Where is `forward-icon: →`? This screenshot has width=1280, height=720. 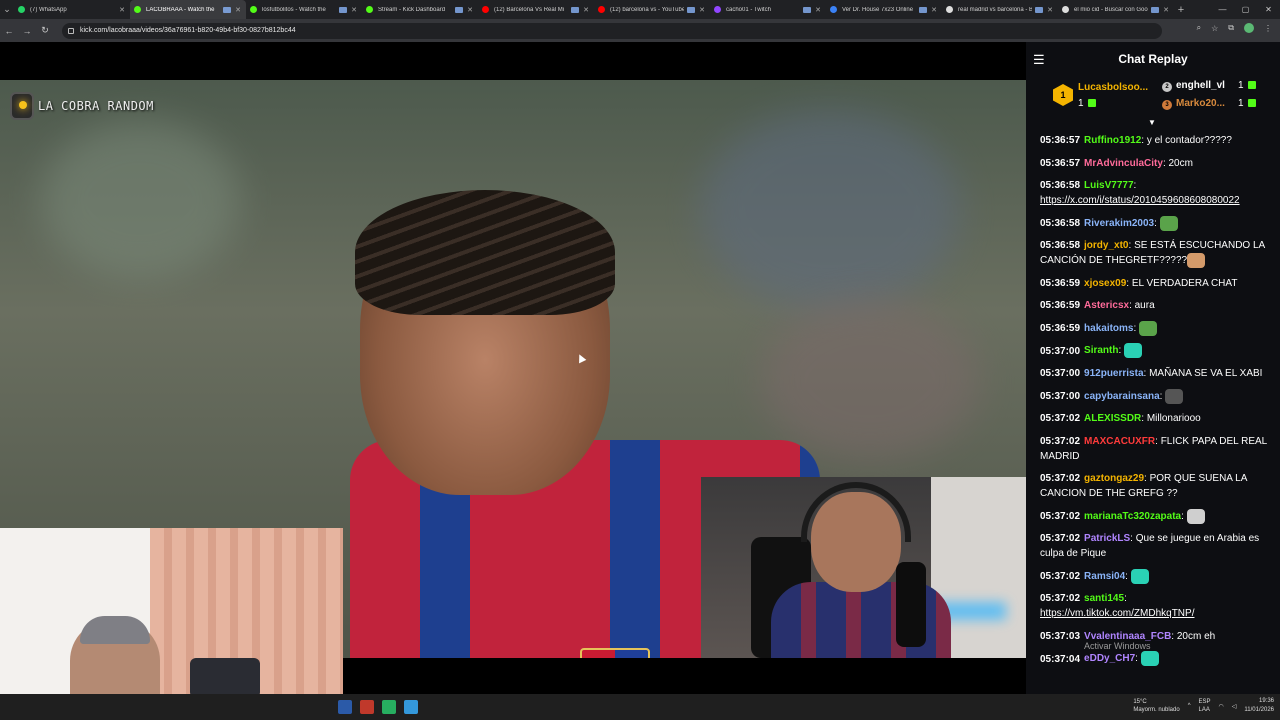
forward-icon: → is located at coordinates (27, 31).